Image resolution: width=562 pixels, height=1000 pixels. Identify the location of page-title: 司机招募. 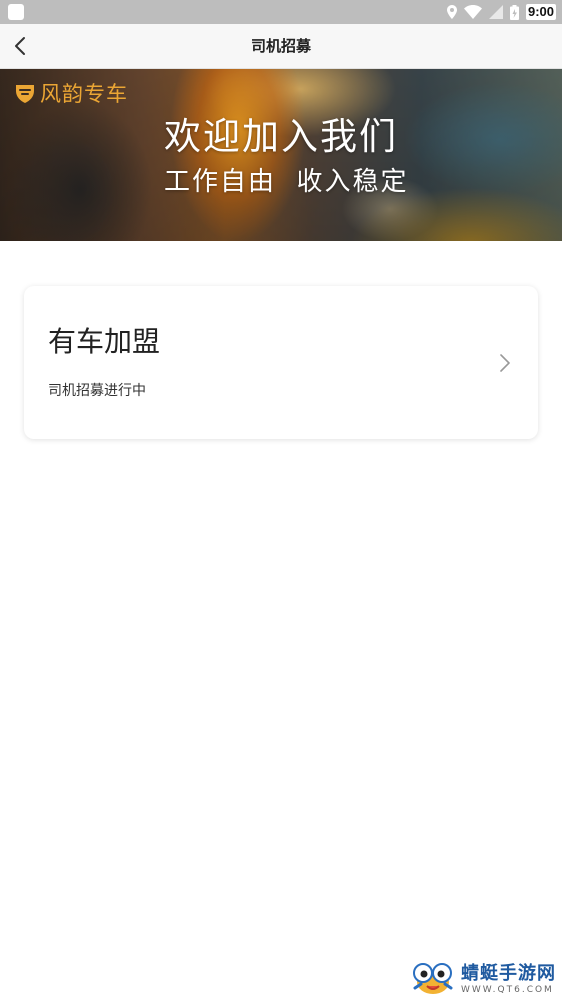
(280, 46).